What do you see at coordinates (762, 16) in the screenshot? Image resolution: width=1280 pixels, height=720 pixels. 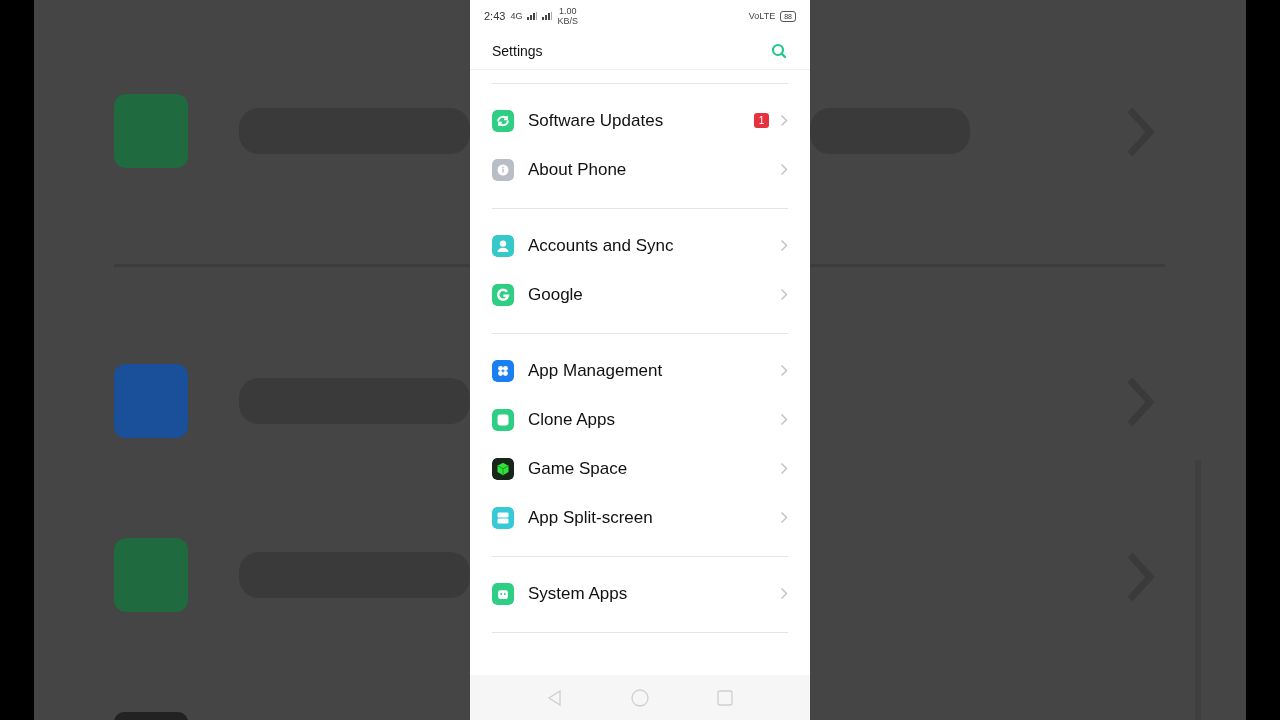 I see `volte-indicator: VoLTE` at bounding box center [762, 16].